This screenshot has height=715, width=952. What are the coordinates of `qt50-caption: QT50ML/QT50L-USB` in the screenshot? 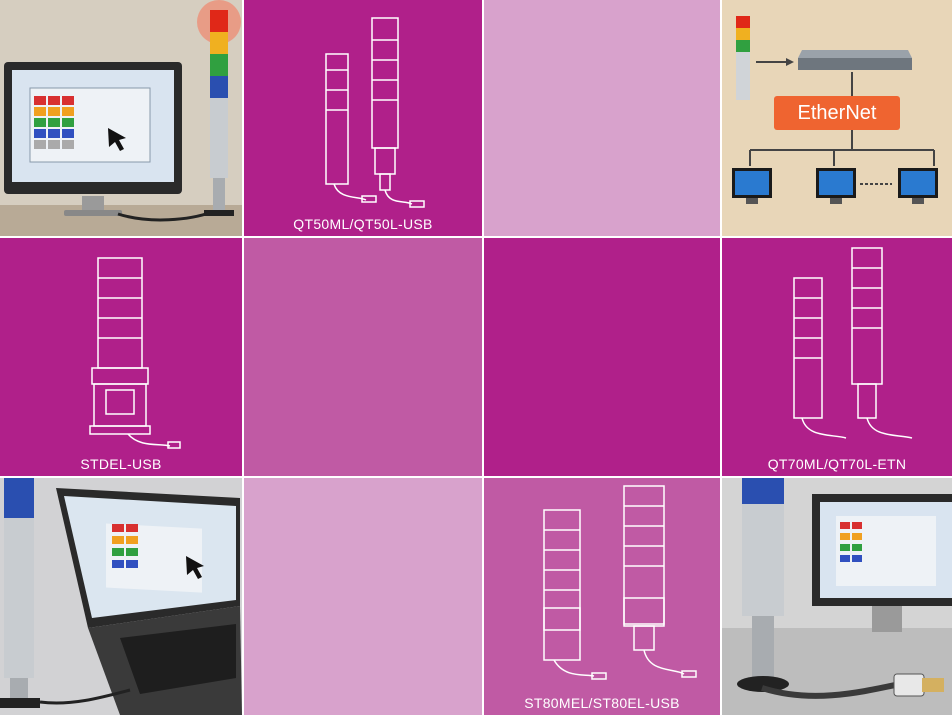 It's located at (363, 224).